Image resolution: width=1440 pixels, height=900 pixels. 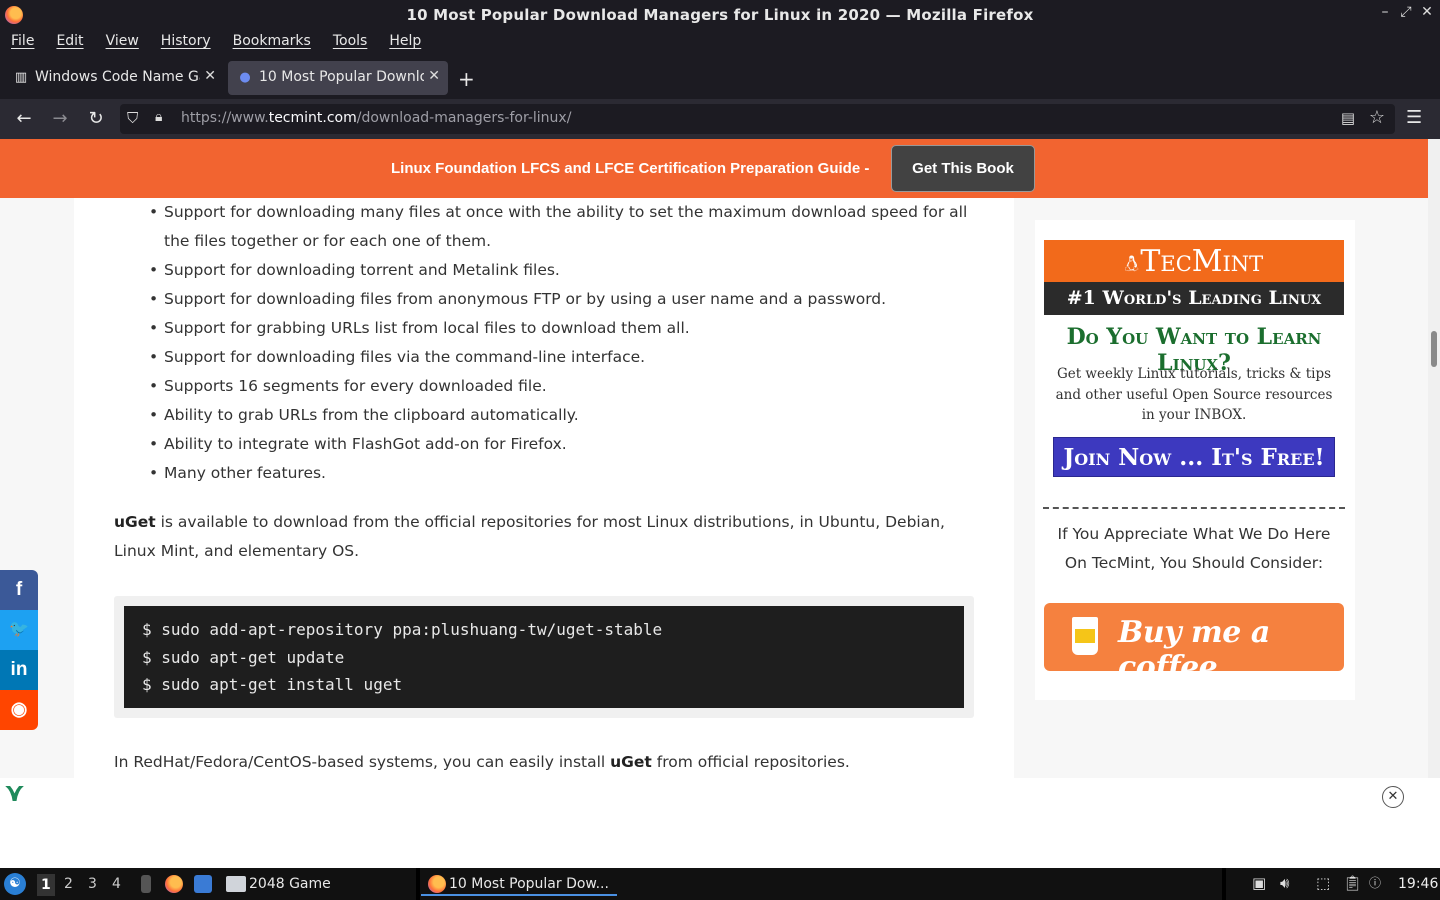 I want to click on page-icon: ▥, so click(x=21, y=77).